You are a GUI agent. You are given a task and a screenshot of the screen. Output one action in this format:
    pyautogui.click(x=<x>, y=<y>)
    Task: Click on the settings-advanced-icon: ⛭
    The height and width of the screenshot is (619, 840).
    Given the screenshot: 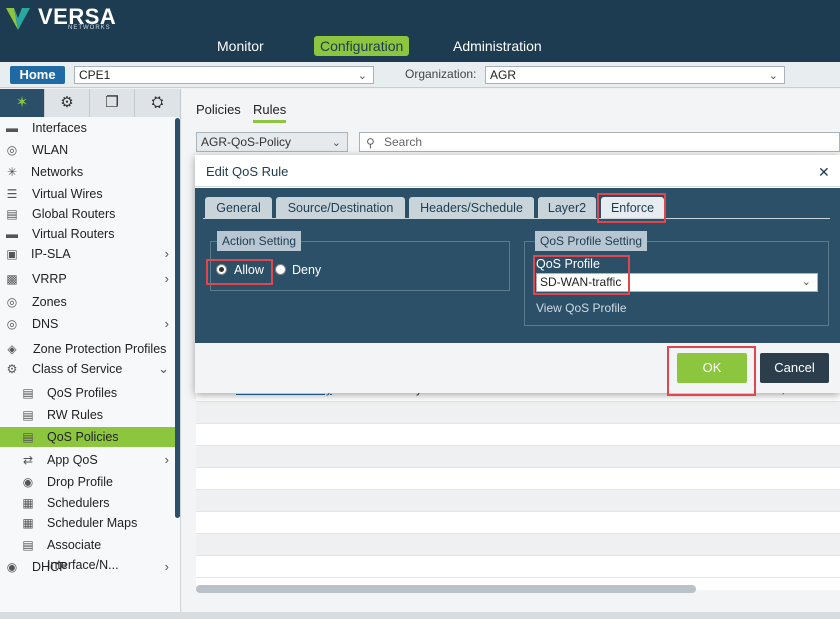 What is the action you would take?
    pyautogui.click(x=157, y=102)
    